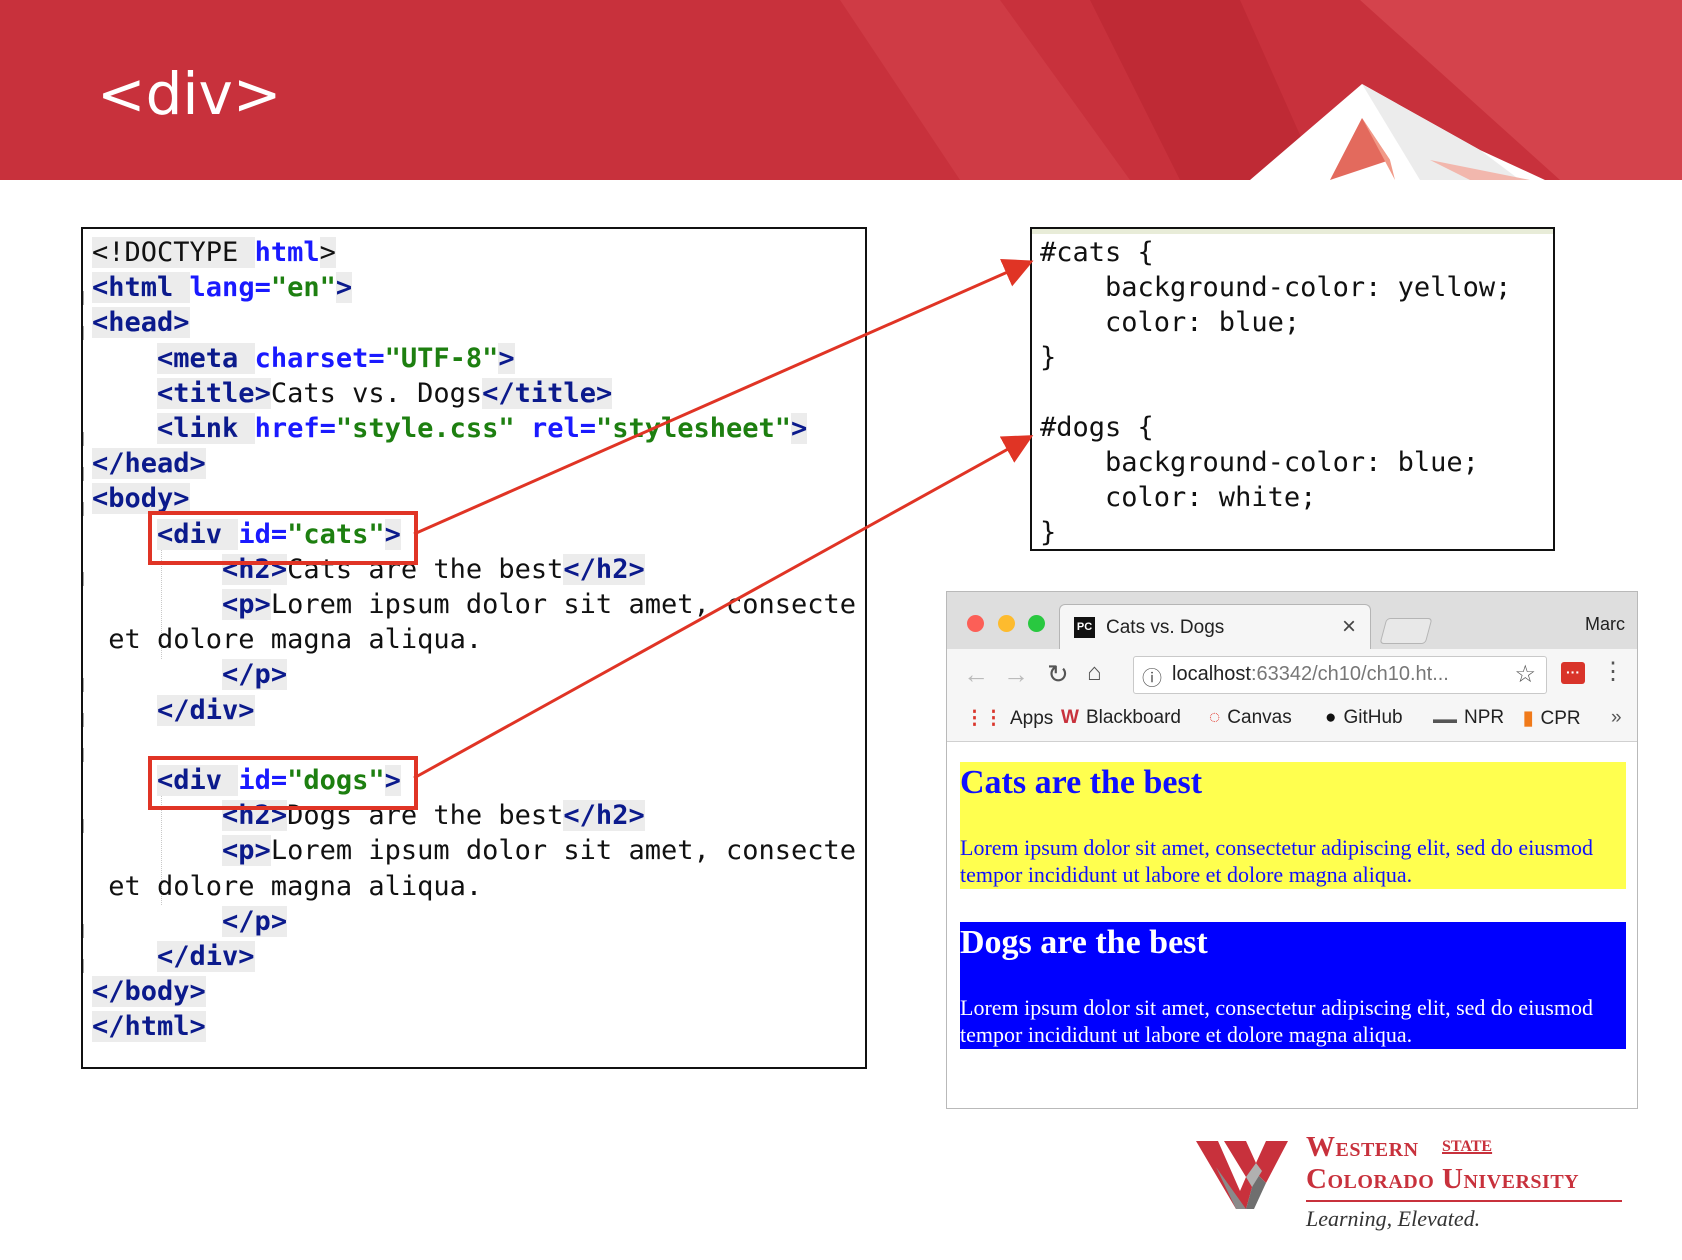  Describe the element at coordinates (385, 393) in the screenshot. I see `code-line-5: <title>Cats vs. Dogs</title>` at that location.